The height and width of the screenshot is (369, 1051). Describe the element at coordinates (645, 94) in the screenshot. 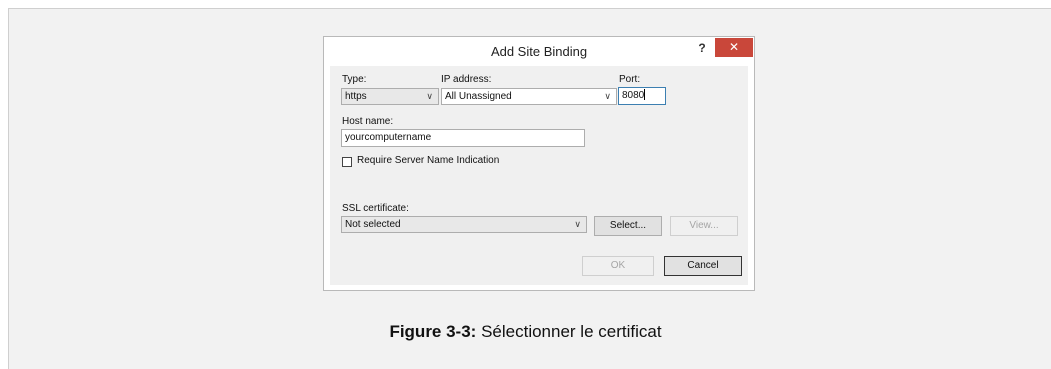

I see `text-caret` at that location.